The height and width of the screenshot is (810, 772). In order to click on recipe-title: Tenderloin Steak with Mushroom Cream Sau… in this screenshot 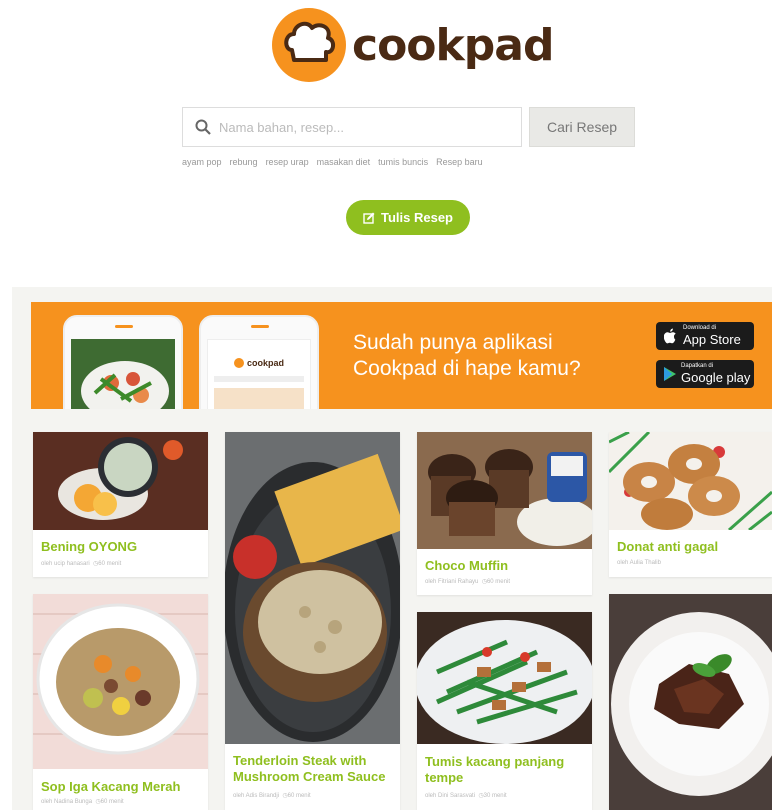, I will do `click(315, 769)`.